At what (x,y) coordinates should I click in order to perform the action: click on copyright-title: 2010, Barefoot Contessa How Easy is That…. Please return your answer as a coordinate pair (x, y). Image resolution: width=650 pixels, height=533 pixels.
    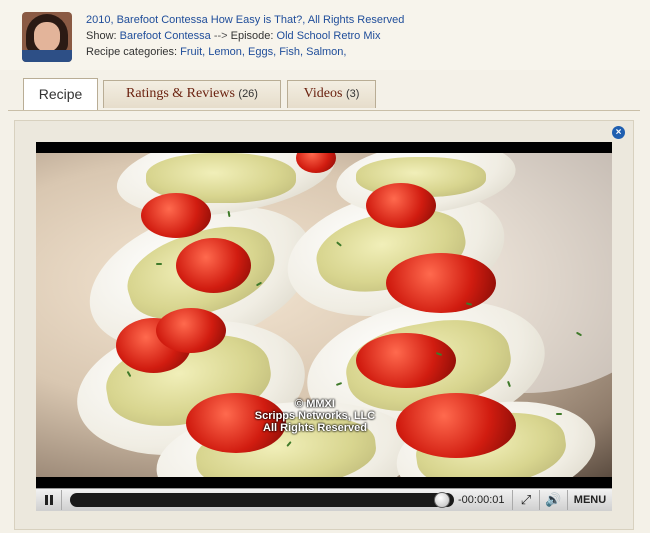
    Looking at the image, I should click on (245, 20).